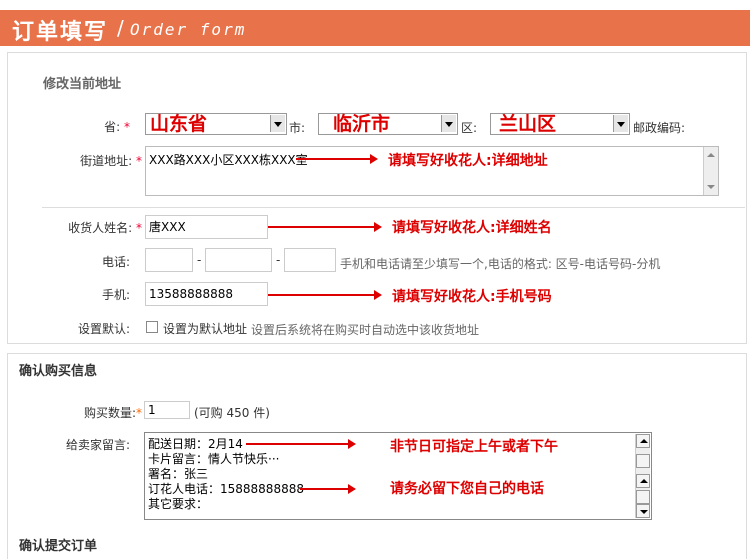 The height and width of the screenshot is (559, 750). I want to click on province-label: 省: *, so click(117, 127).